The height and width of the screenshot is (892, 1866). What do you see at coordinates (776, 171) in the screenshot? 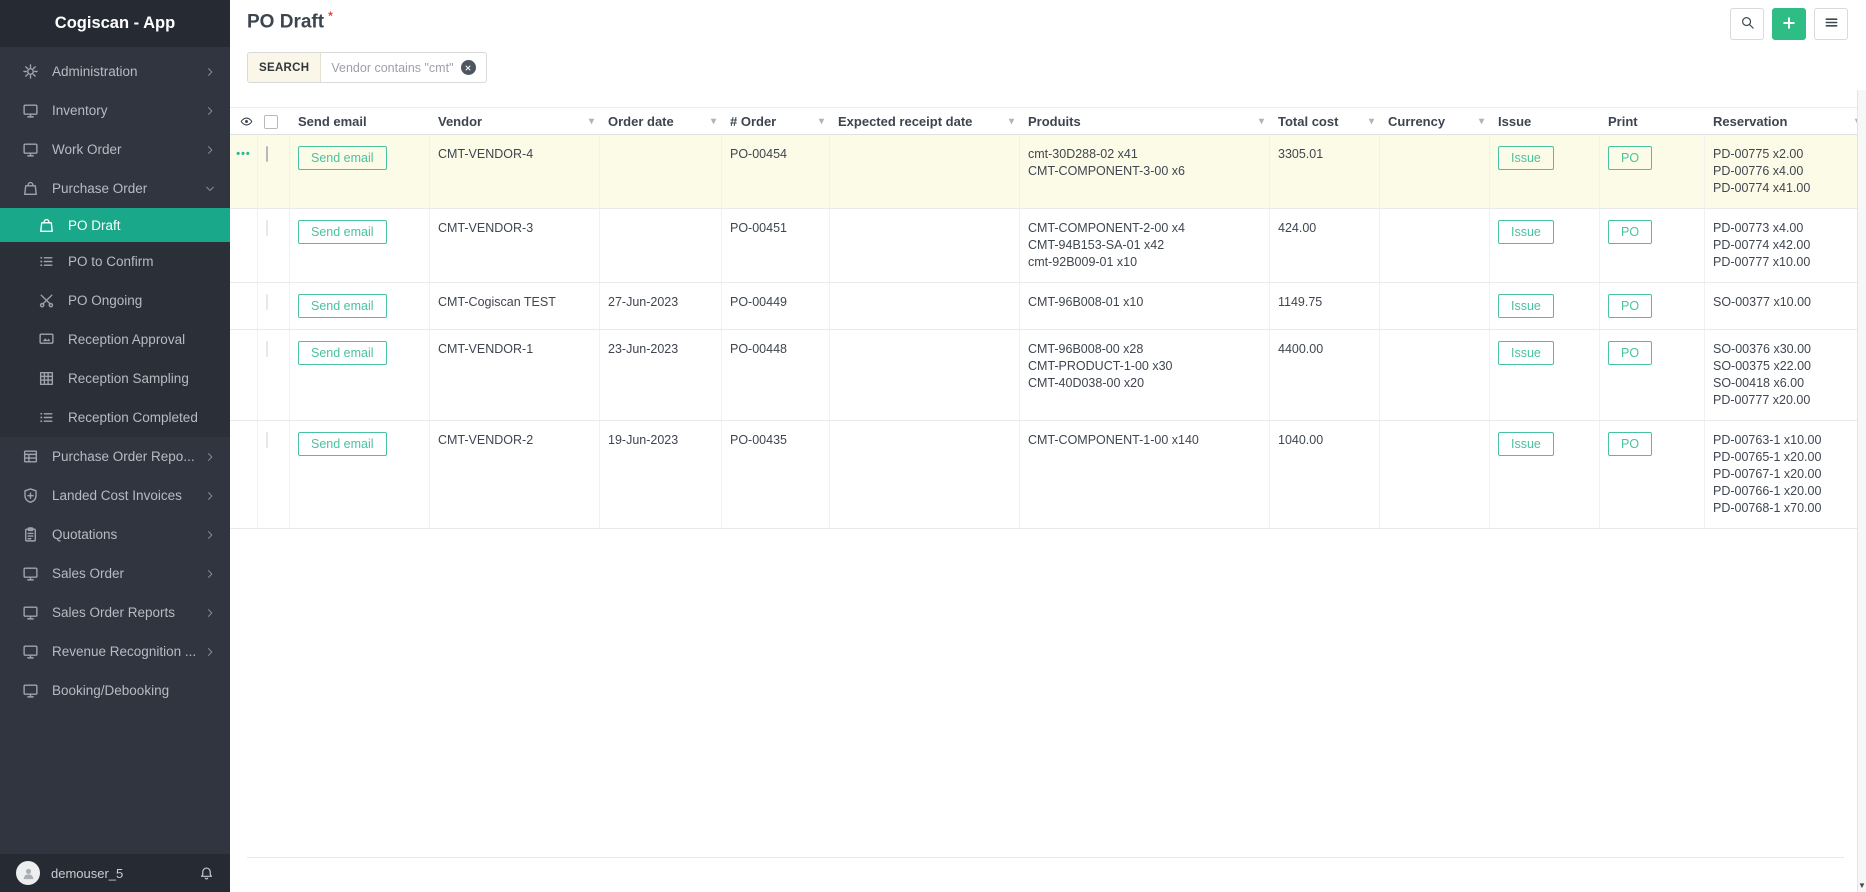
I see `order-number-cell: PO-00454` at bounding box center [776, 171].